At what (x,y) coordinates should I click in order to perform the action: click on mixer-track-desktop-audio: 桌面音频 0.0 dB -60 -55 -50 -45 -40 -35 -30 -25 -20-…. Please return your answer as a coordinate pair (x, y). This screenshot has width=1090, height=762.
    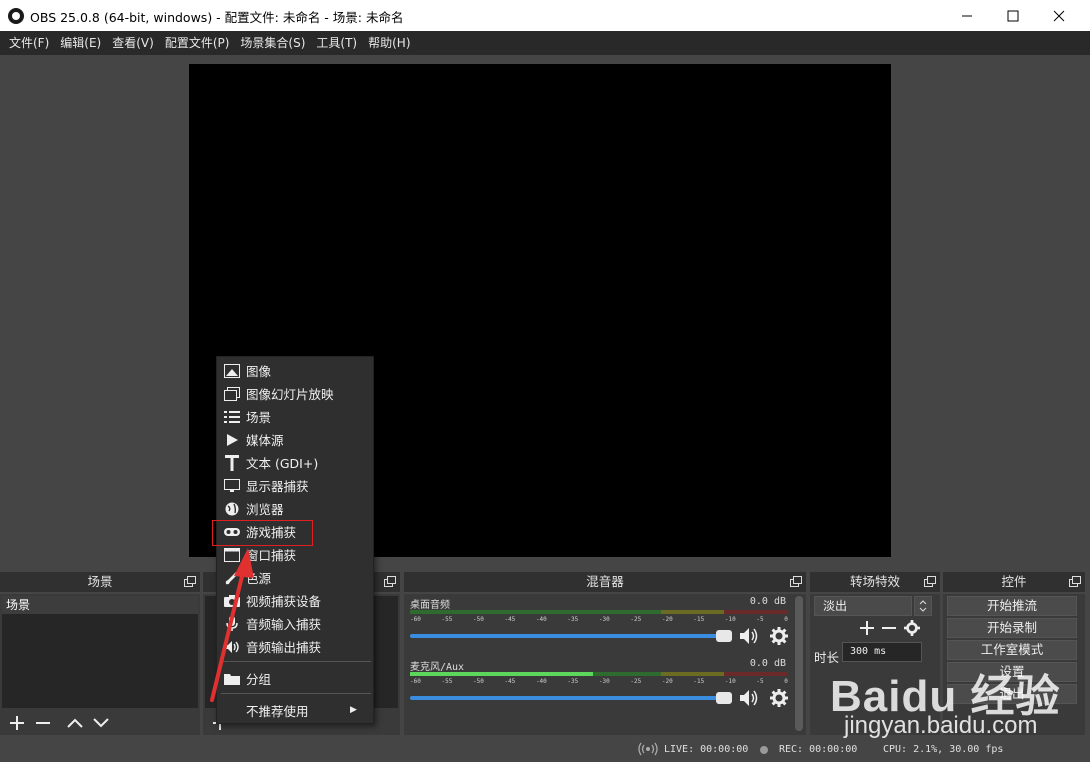
    Looking at the image, I should click on (599, 626).